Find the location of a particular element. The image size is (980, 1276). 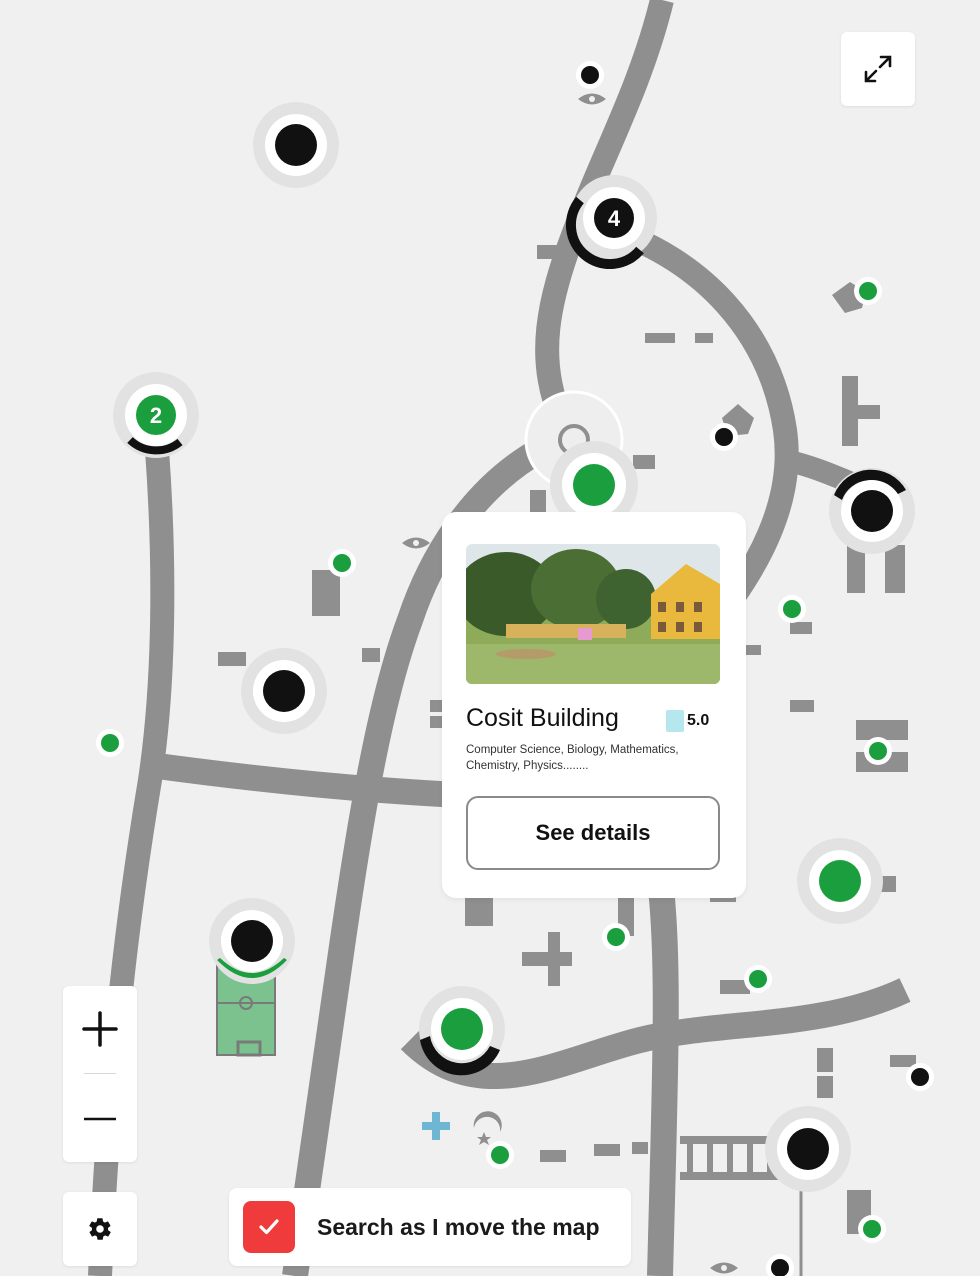

divider is located at coordinates (100, 1073).